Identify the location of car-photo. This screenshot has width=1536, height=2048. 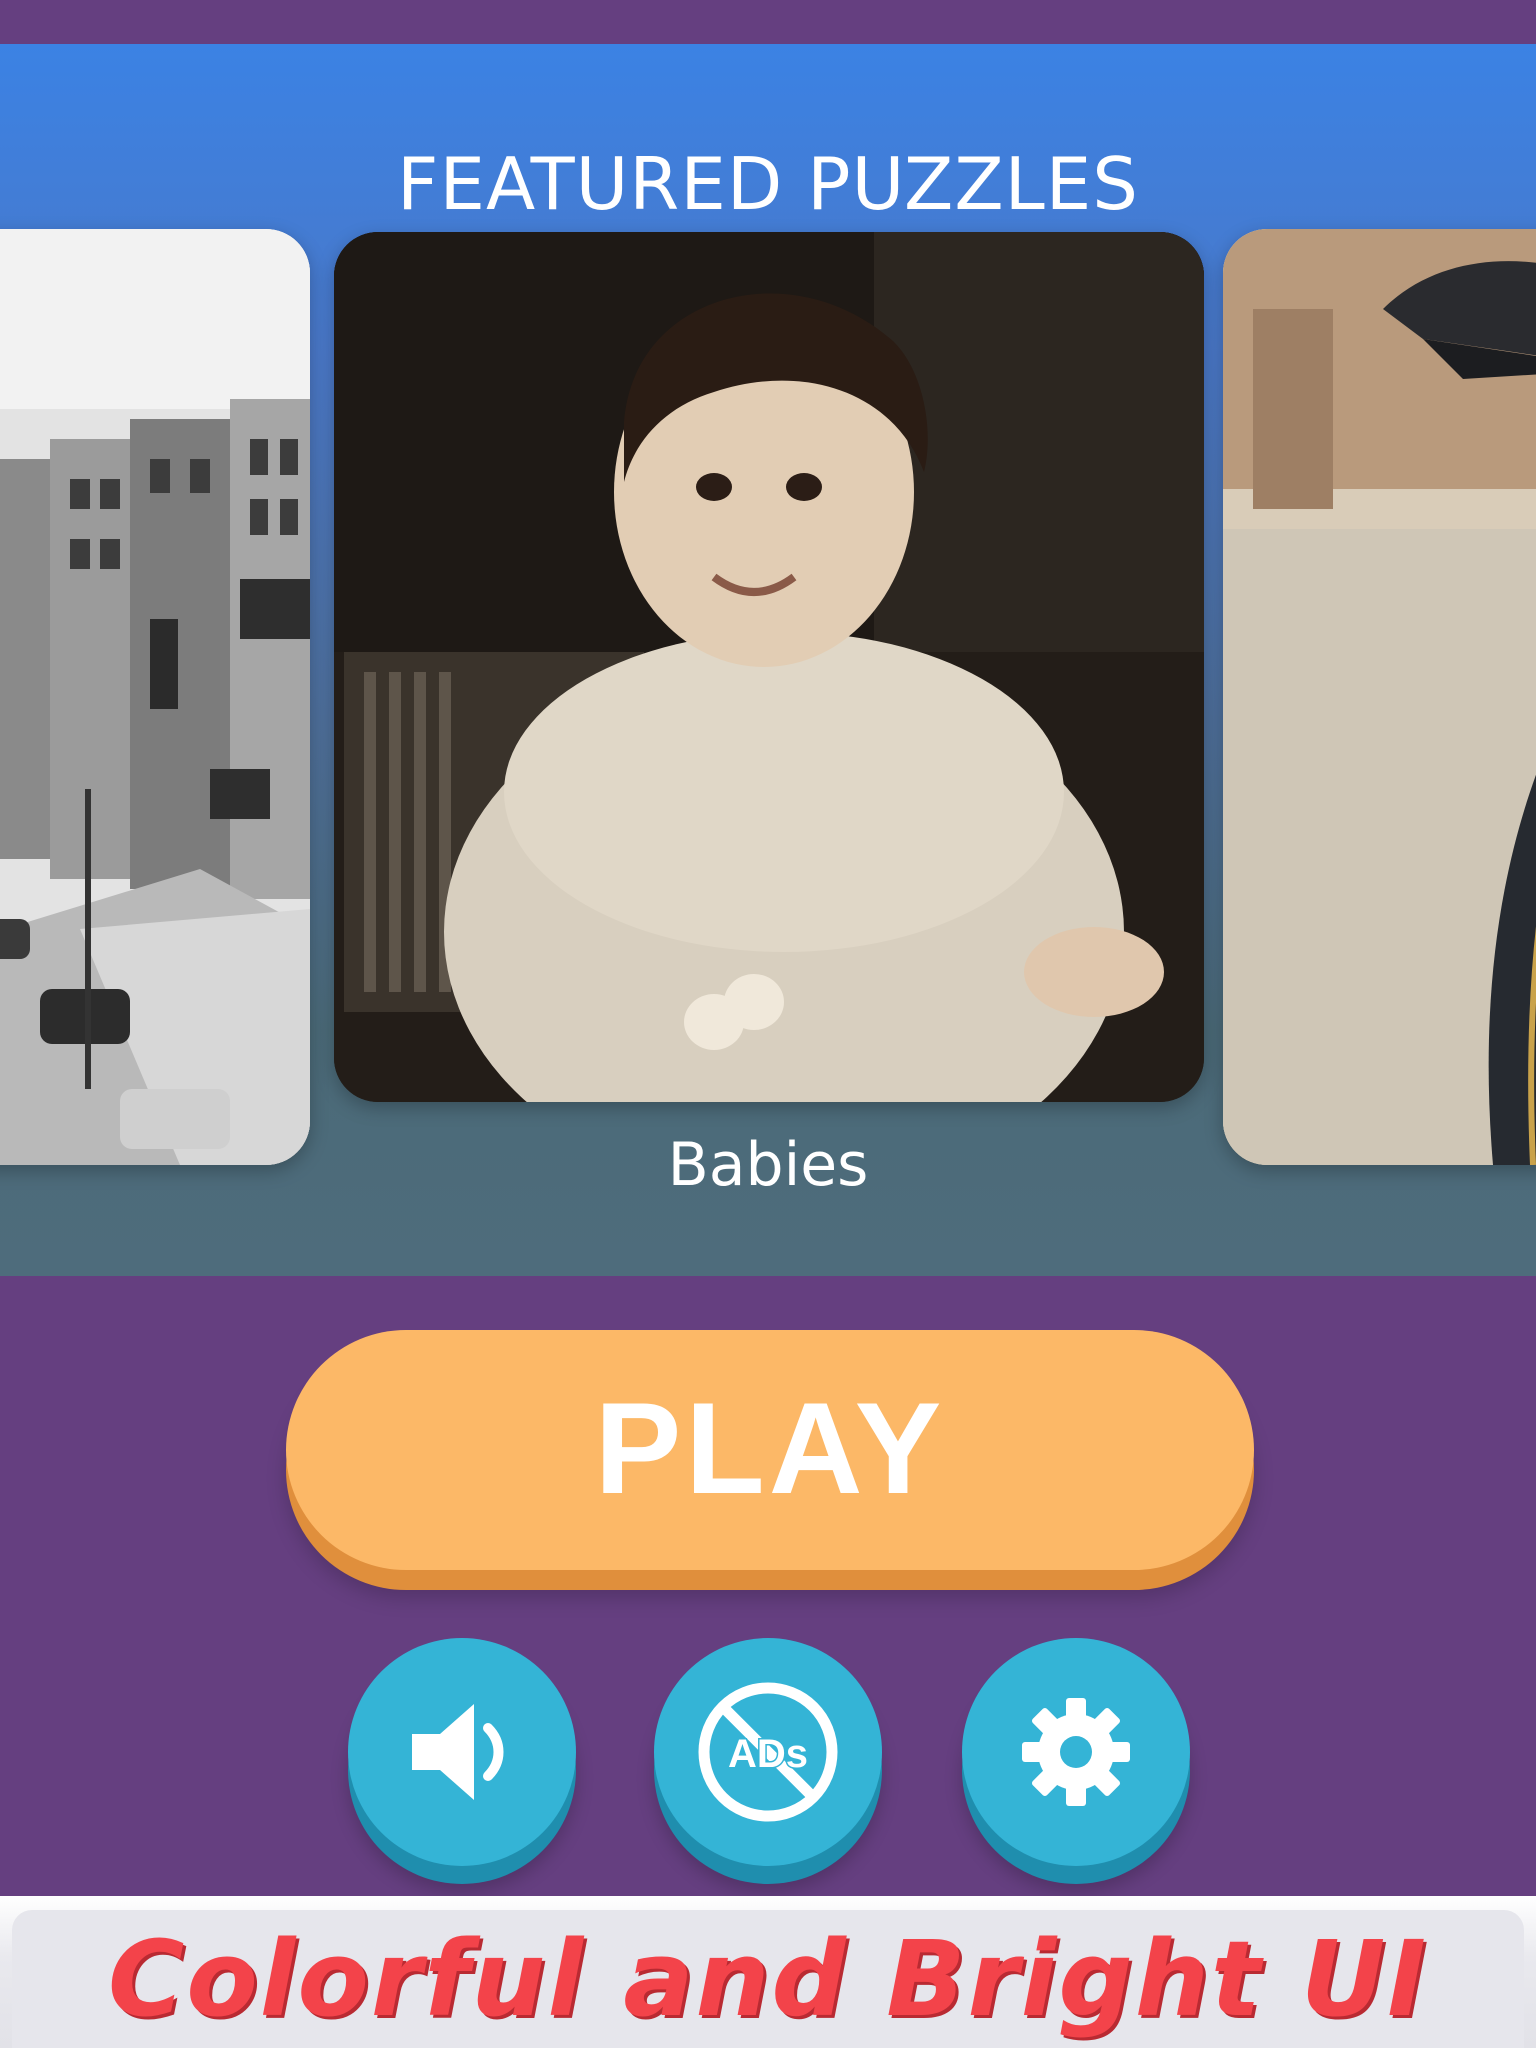
(1379, 697).